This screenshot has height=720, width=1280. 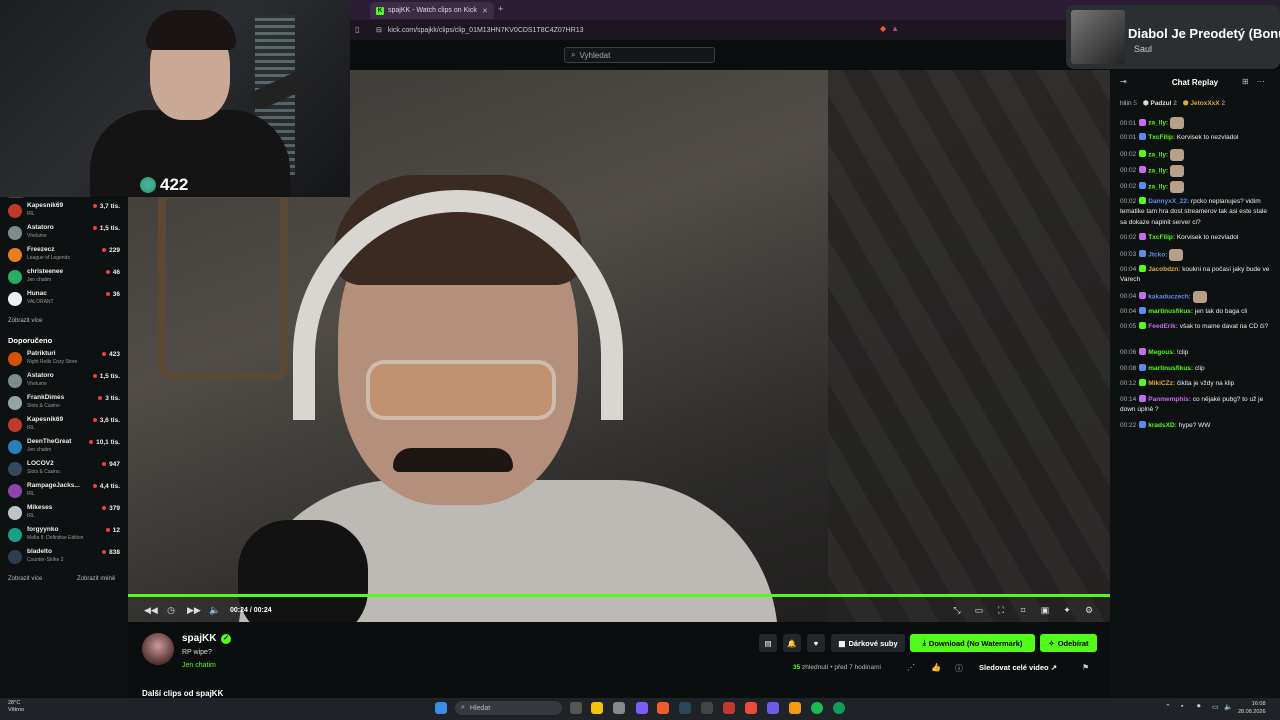 What do you see at coordinates (1163, 326) in the screenshot?
I see `message-username: FeedErik:` at bounding box center [1163, 326].